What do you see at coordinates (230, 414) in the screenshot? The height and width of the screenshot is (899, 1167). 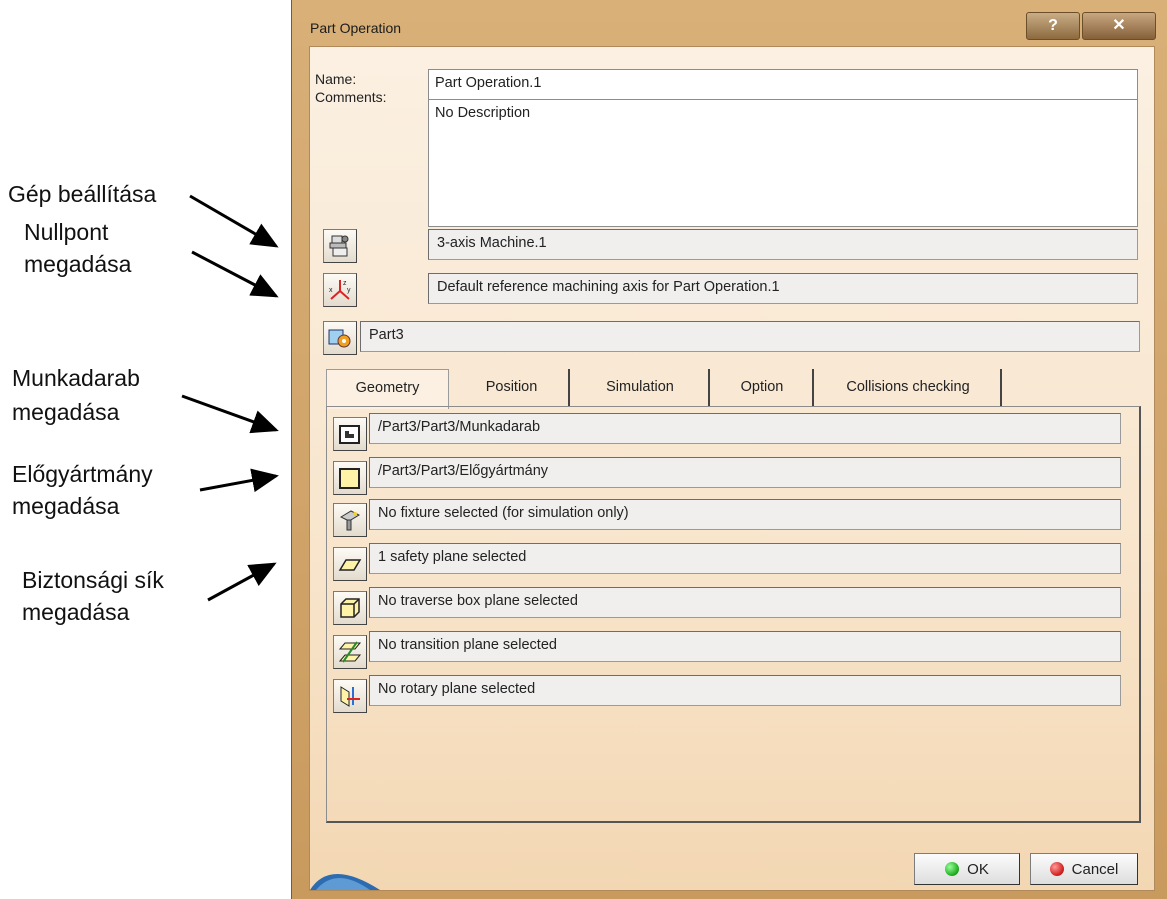 I see `arrow-workpiece` at bounding box center [230, 414].